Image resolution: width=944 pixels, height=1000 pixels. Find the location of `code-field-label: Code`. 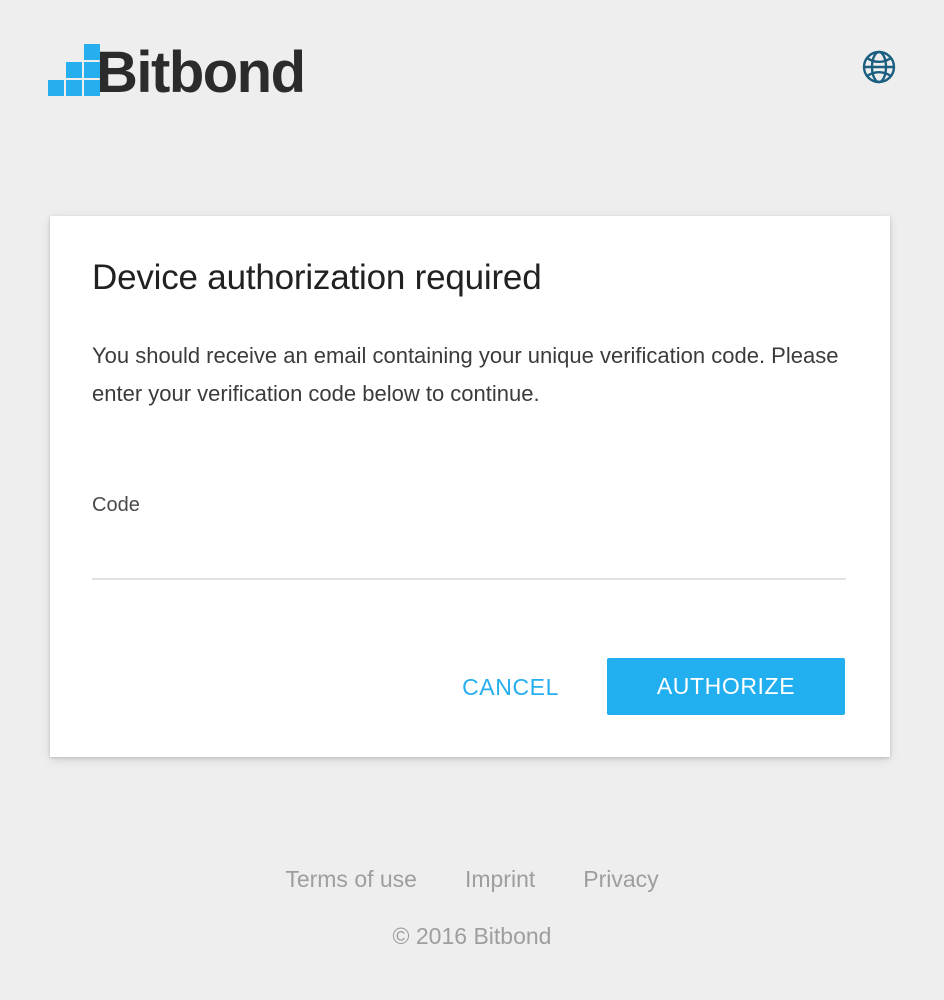

code-field-label: Code is located at coordinates (116, 505).